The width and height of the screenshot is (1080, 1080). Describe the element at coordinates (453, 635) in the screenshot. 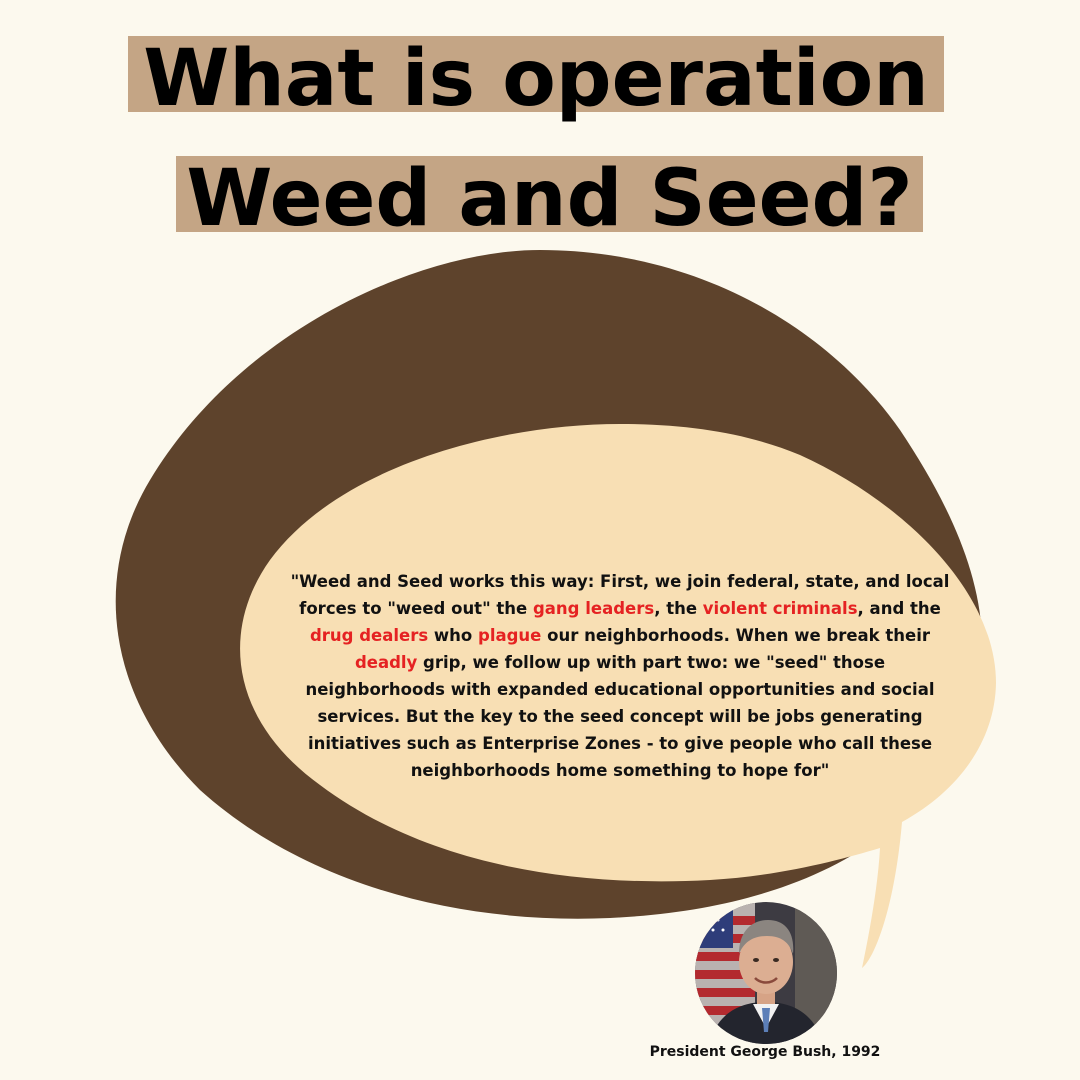

I see `quote-segment: who` at that location.